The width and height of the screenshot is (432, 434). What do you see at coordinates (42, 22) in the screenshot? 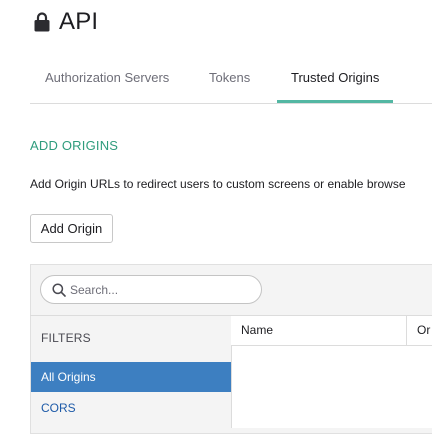
I see `lock-icon` at bounding box center [42, 22].